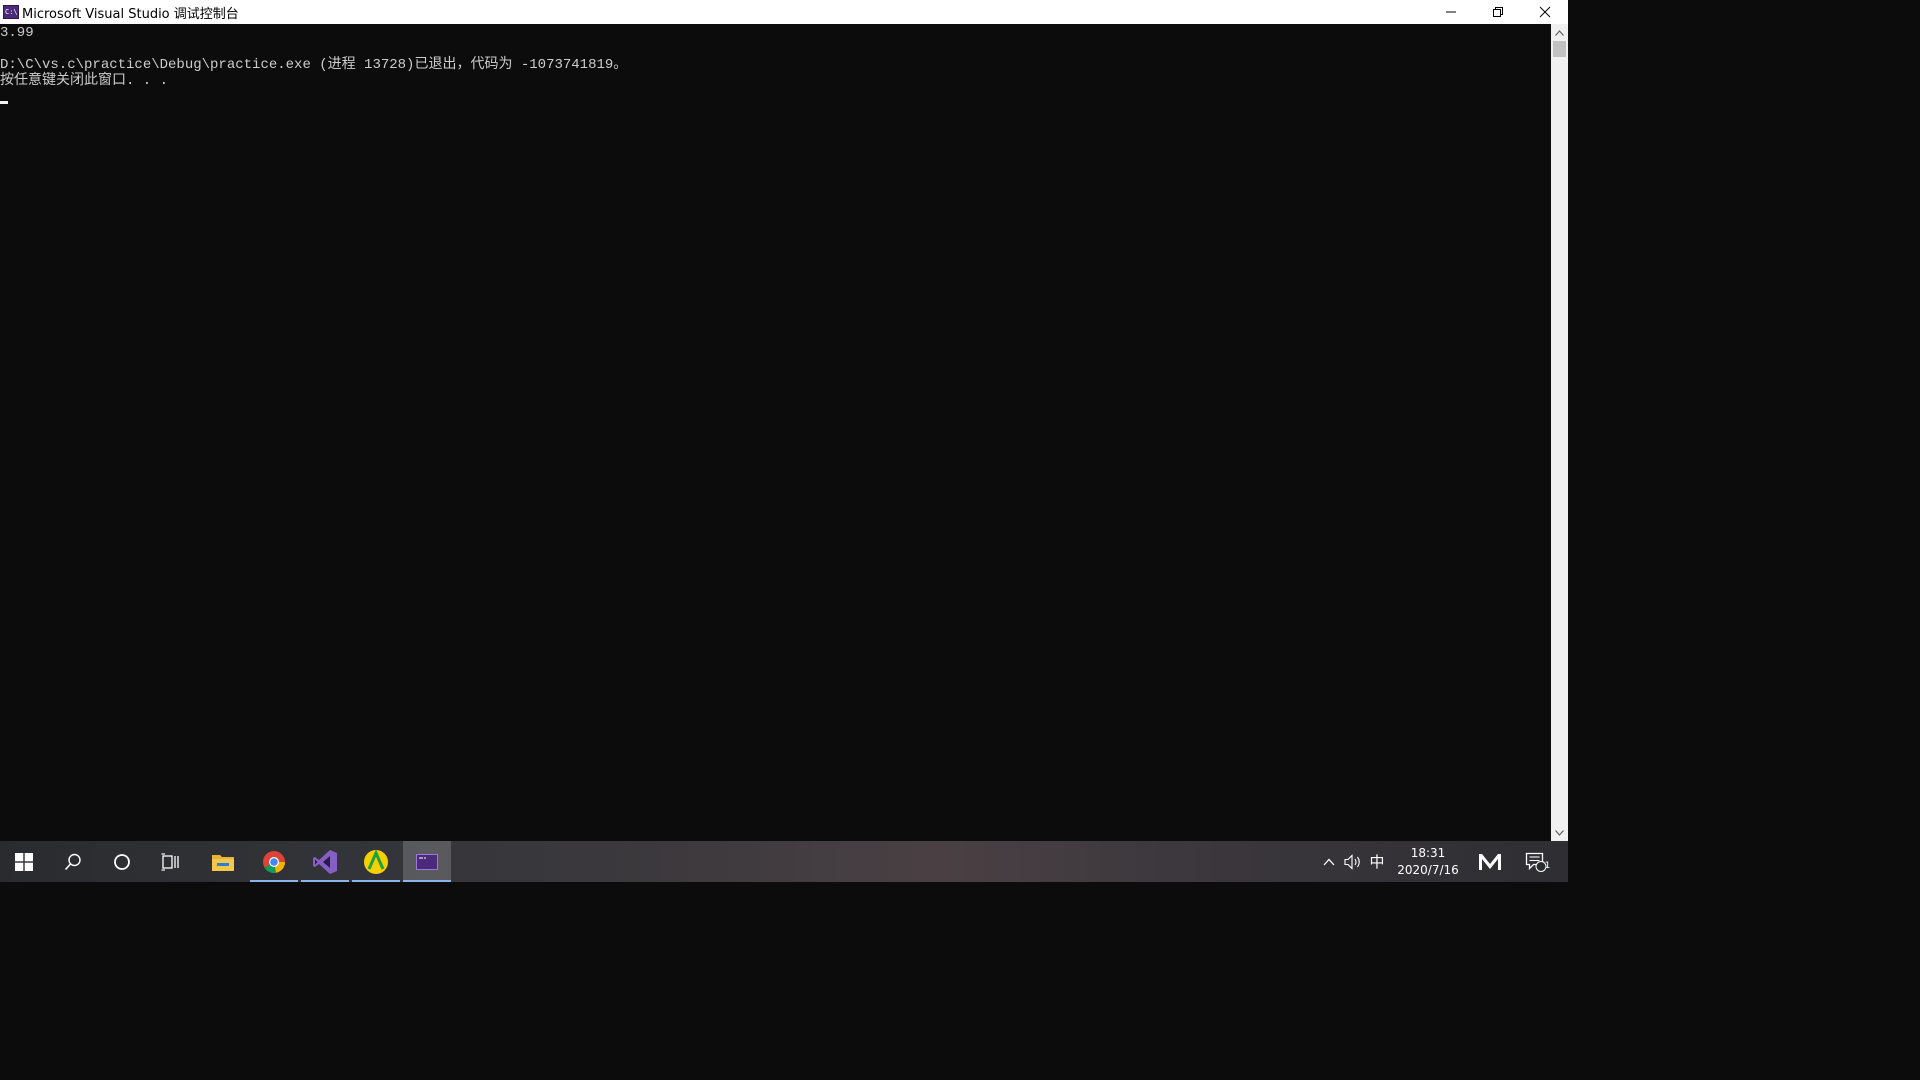 The width and height of the screenshot is (1920, 1080). I want to click on taskbar-green-app, so click(376, 861).